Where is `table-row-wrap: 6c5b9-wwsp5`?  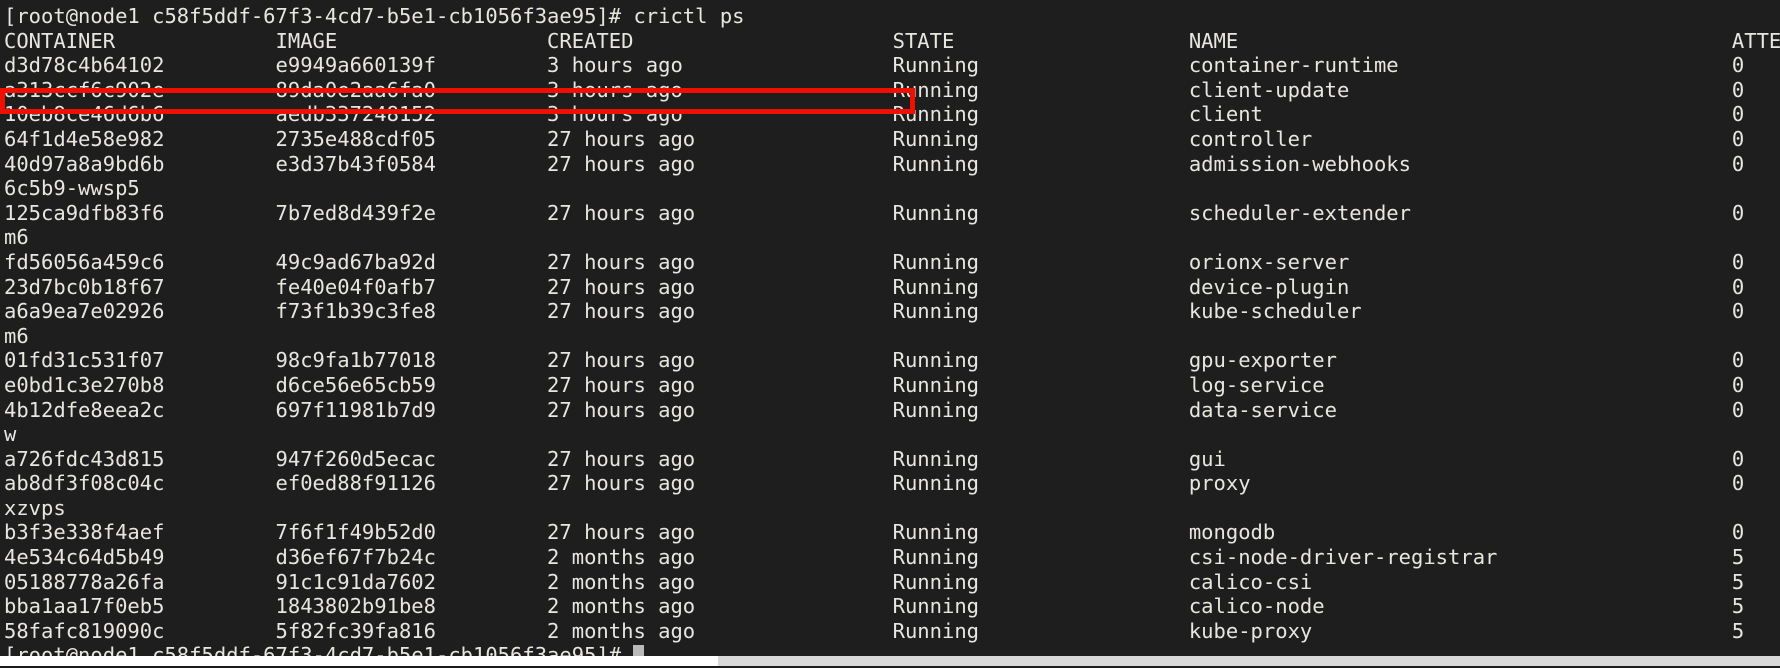
table-row-wrap: 6c5b9-wwsp5 is located at coordinates (72, 188).